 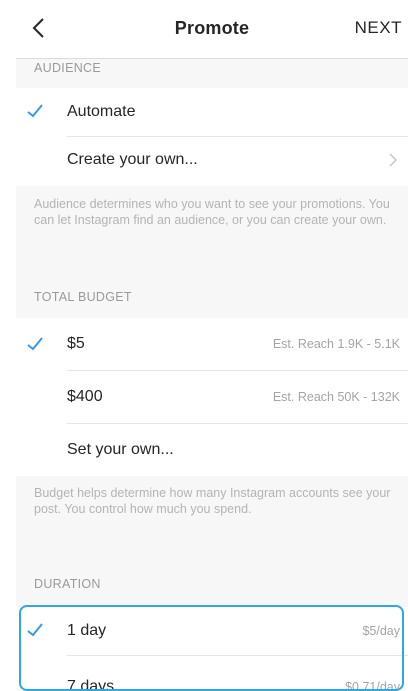 I want to click on option-label: 1 day, so click(x=87, y=630).